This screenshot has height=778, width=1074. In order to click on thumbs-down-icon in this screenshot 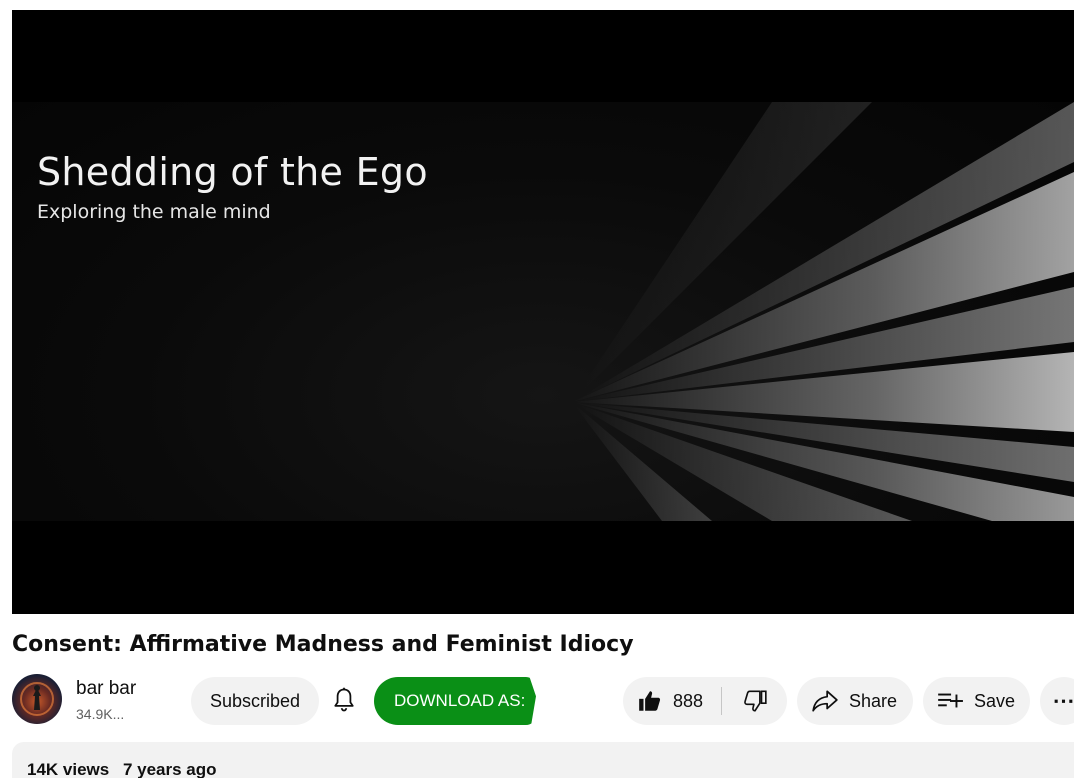, I will do `click(755, 701)`.